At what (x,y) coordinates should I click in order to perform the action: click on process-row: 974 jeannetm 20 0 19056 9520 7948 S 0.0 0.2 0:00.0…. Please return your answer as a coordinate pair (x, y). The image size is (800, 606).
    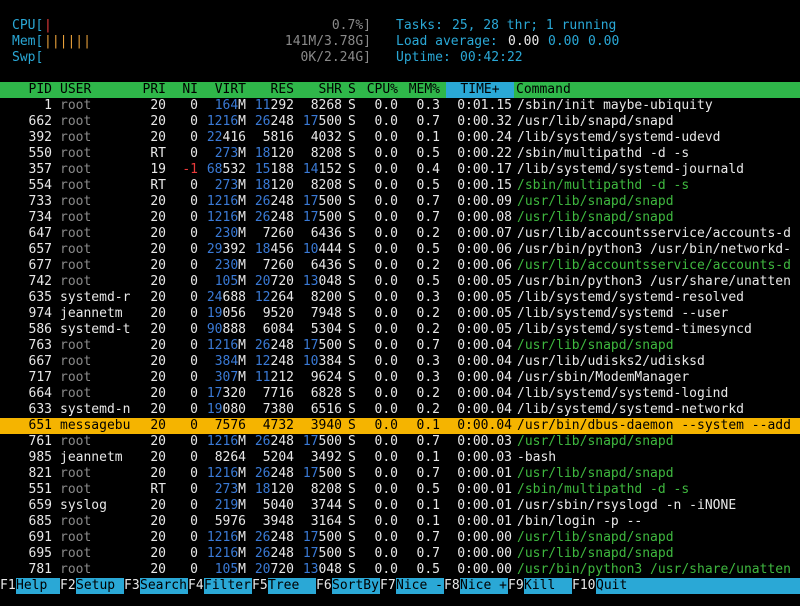
    Looking at the image, I should click on (400, 314).